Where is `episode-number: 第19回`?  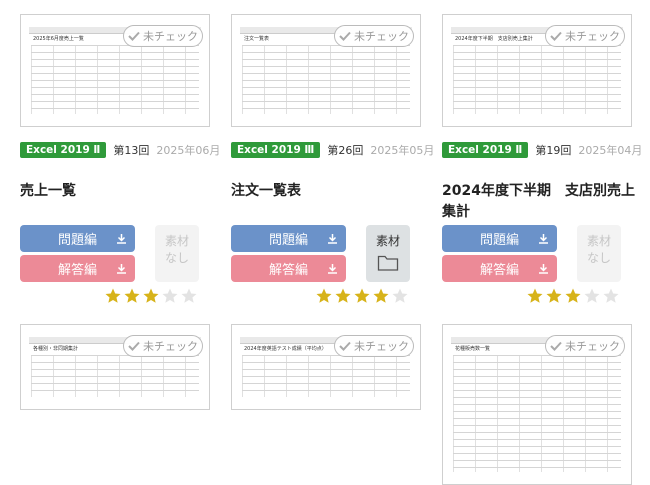
episode-number: 第19回 is located at coordinates (553, 150).